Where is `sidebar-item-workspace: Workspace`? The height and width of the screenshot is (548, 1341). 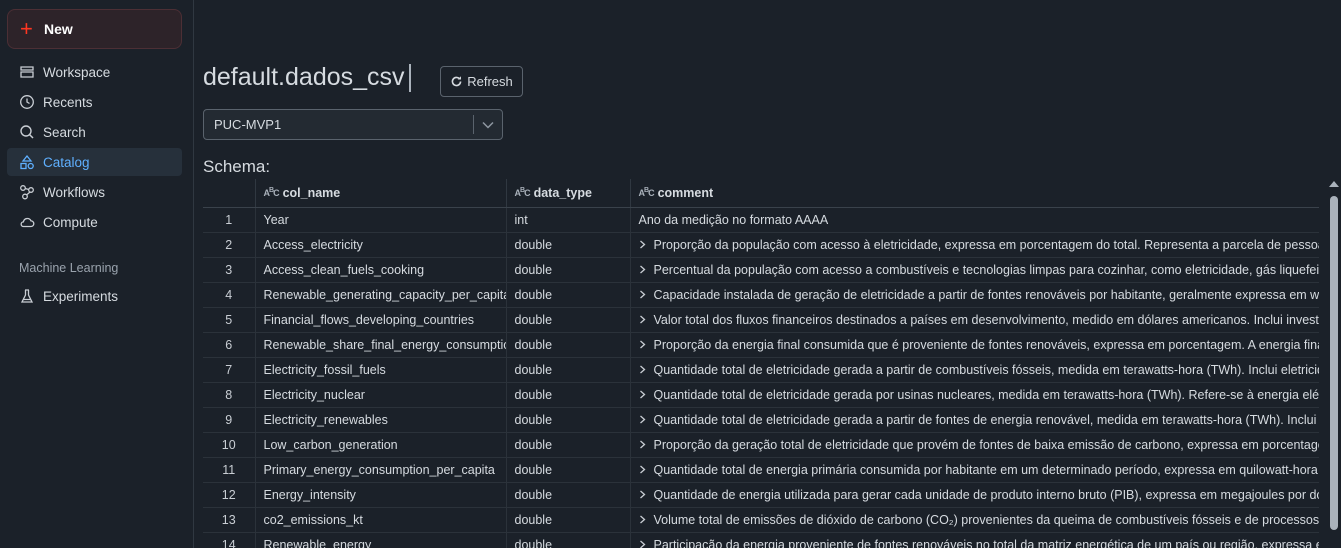 sidebar-item-workspace: Workspace is located at coordinates (94, 72).